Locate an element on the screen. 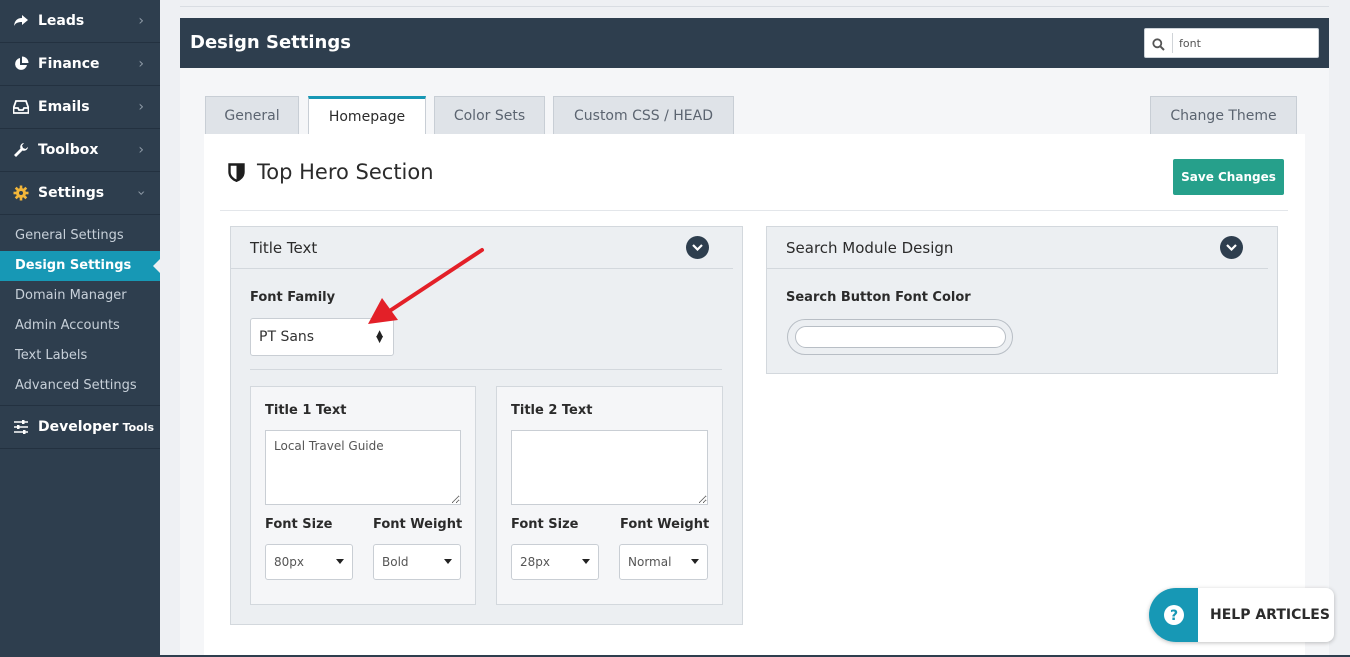 The image size is (1350, 657). sidebar-item-toolbox: Toolbox › is located at coordinates (80, 150).